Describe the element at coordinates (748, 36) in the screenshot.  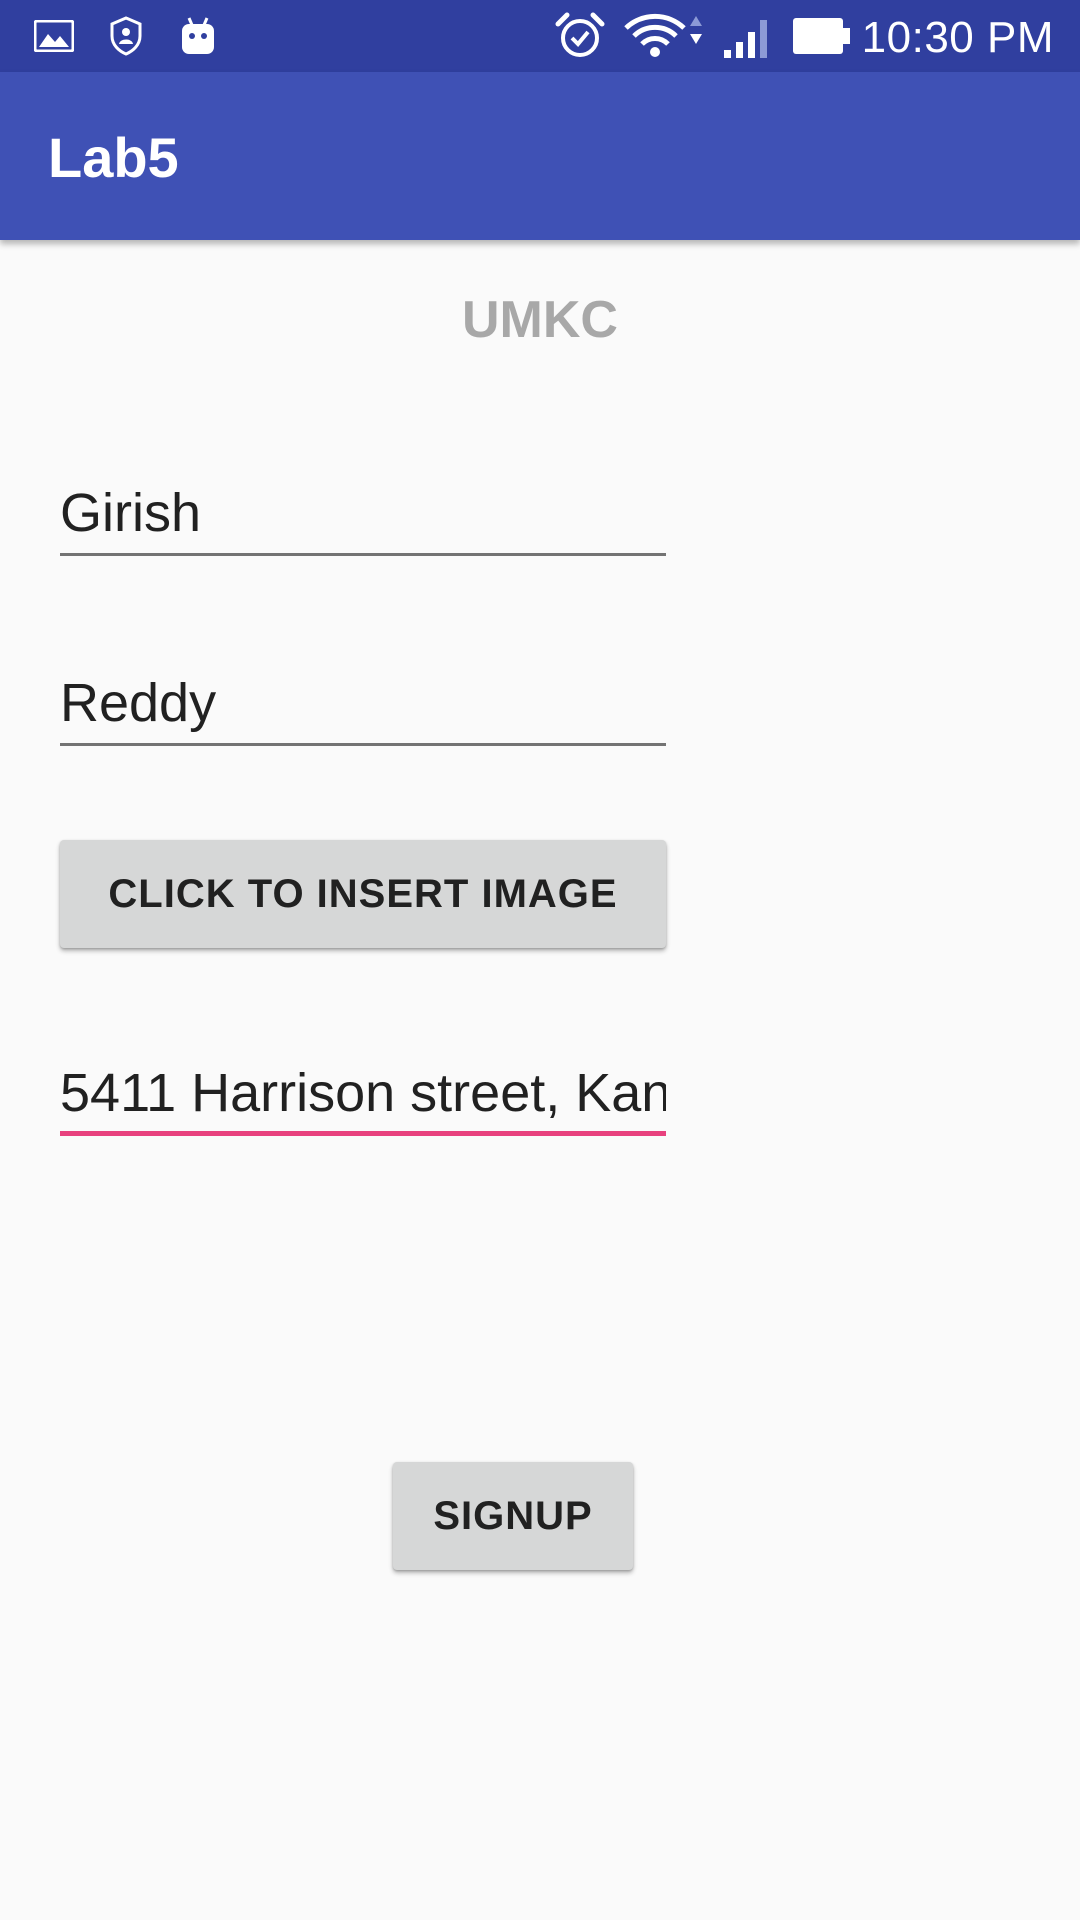
I see `cell-signal-icon` at that location.